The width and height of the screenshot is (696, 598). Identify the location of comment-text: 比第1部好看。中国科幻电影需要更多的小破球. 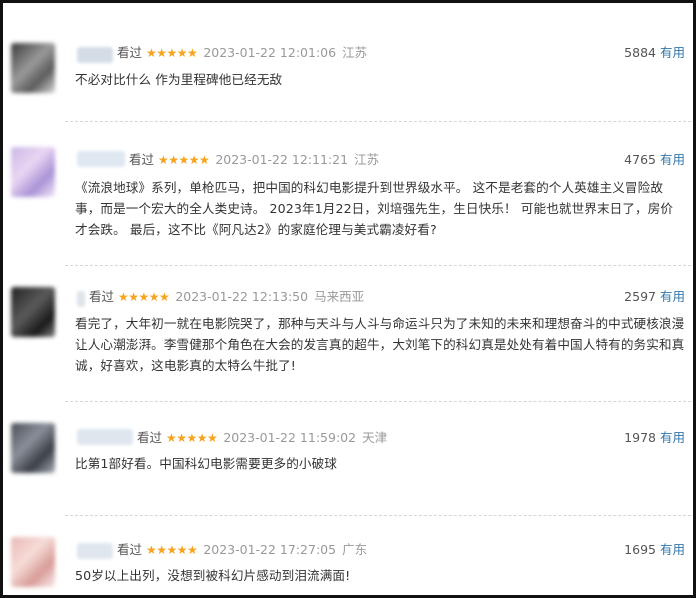
(206, 463).